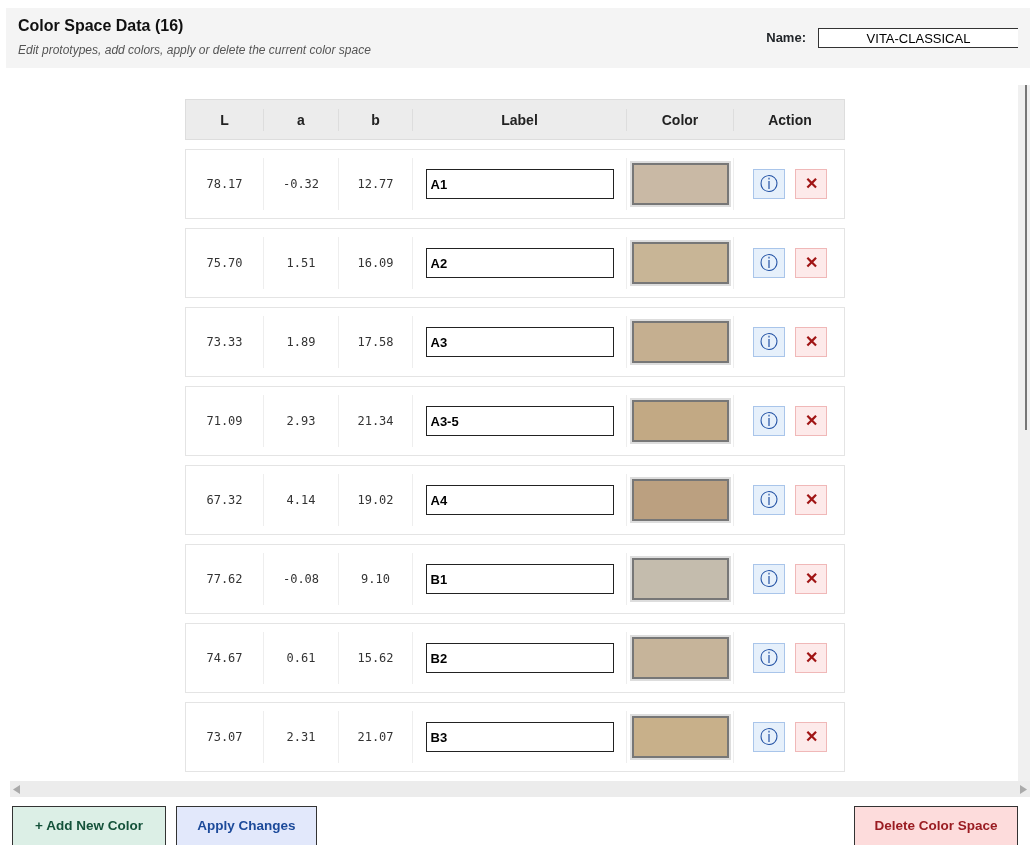 The height and width of the screenshot is (845, 1030). I want to click on table-cell-text: 16.09, so click(375, 263).